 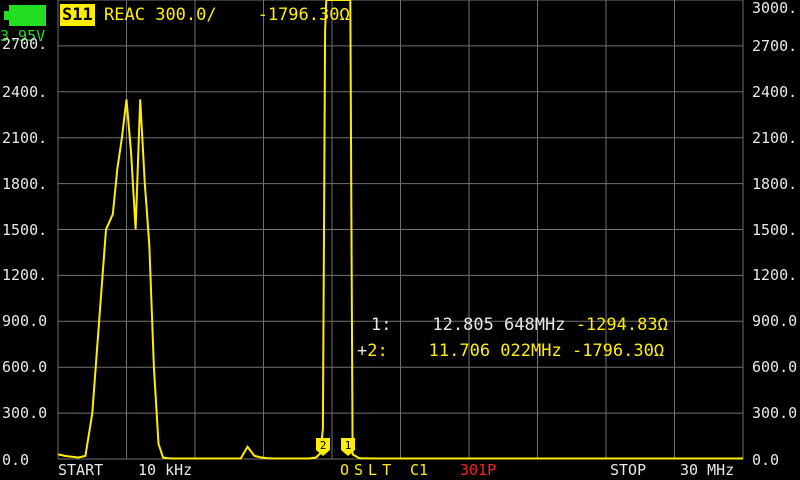 What do you see at coordinates (25, 183) in the screenshot?
I see `left-tick-label: 1800.` at bounding box center [25, 183].